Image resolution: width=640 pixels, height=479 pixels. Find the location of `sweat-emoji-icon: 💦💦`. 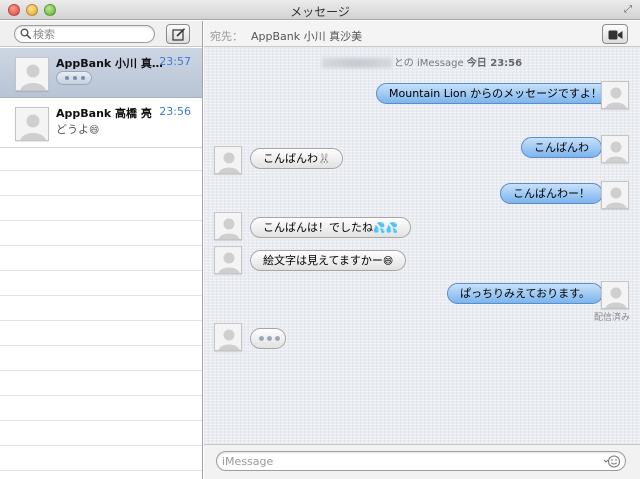

sweat-emoji-icon: 💦💦 is located at coordinates (385, 228).